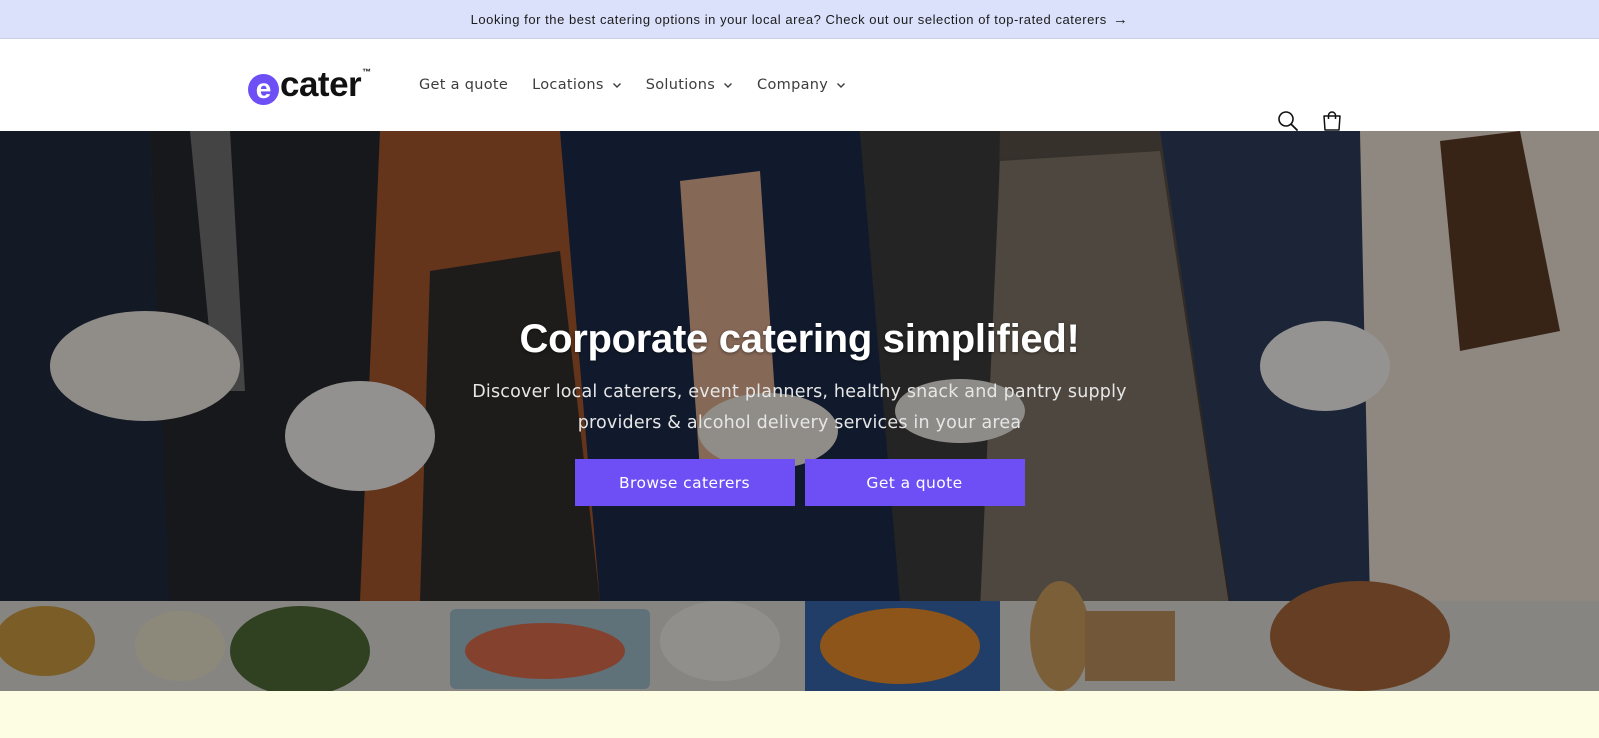 The height and width of the screenshot is (738, 1599). Describe the element at coordinates (799, 339) in the screenshot. I see `hero-title: Corporate catering simplified!` at that location.